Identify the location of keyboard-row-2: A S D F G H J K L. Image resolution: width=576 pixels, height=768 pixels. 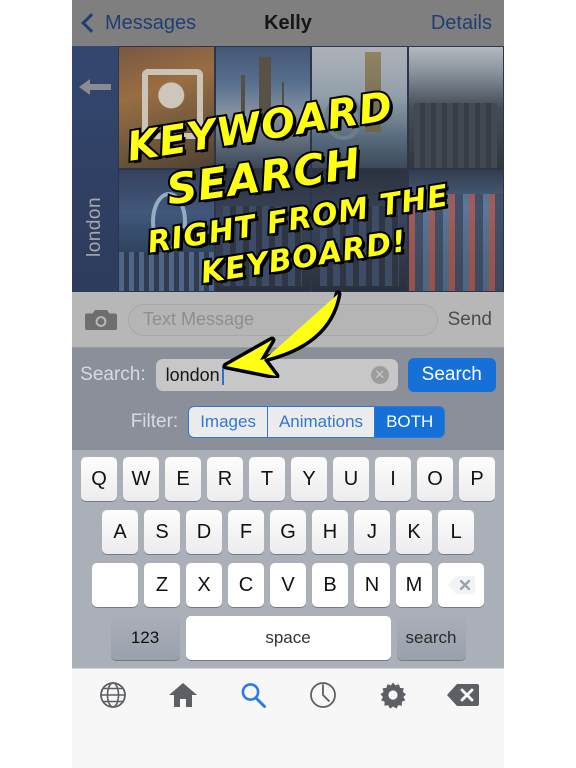
(288, 532).